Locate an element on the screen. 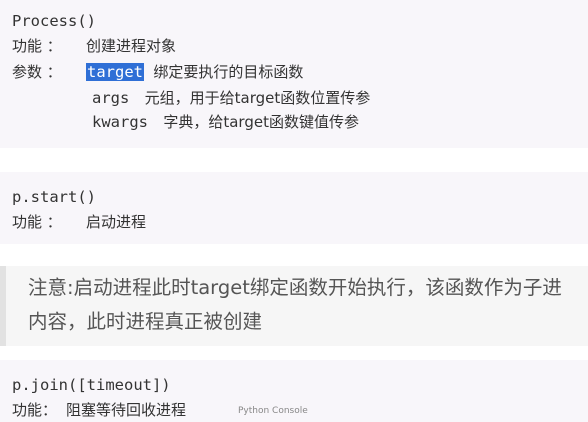 The height and width of the screenshot is (422, 588). process-param-target-line: target 绑定要执行的目标函数 is located at coordinates (194, 72).